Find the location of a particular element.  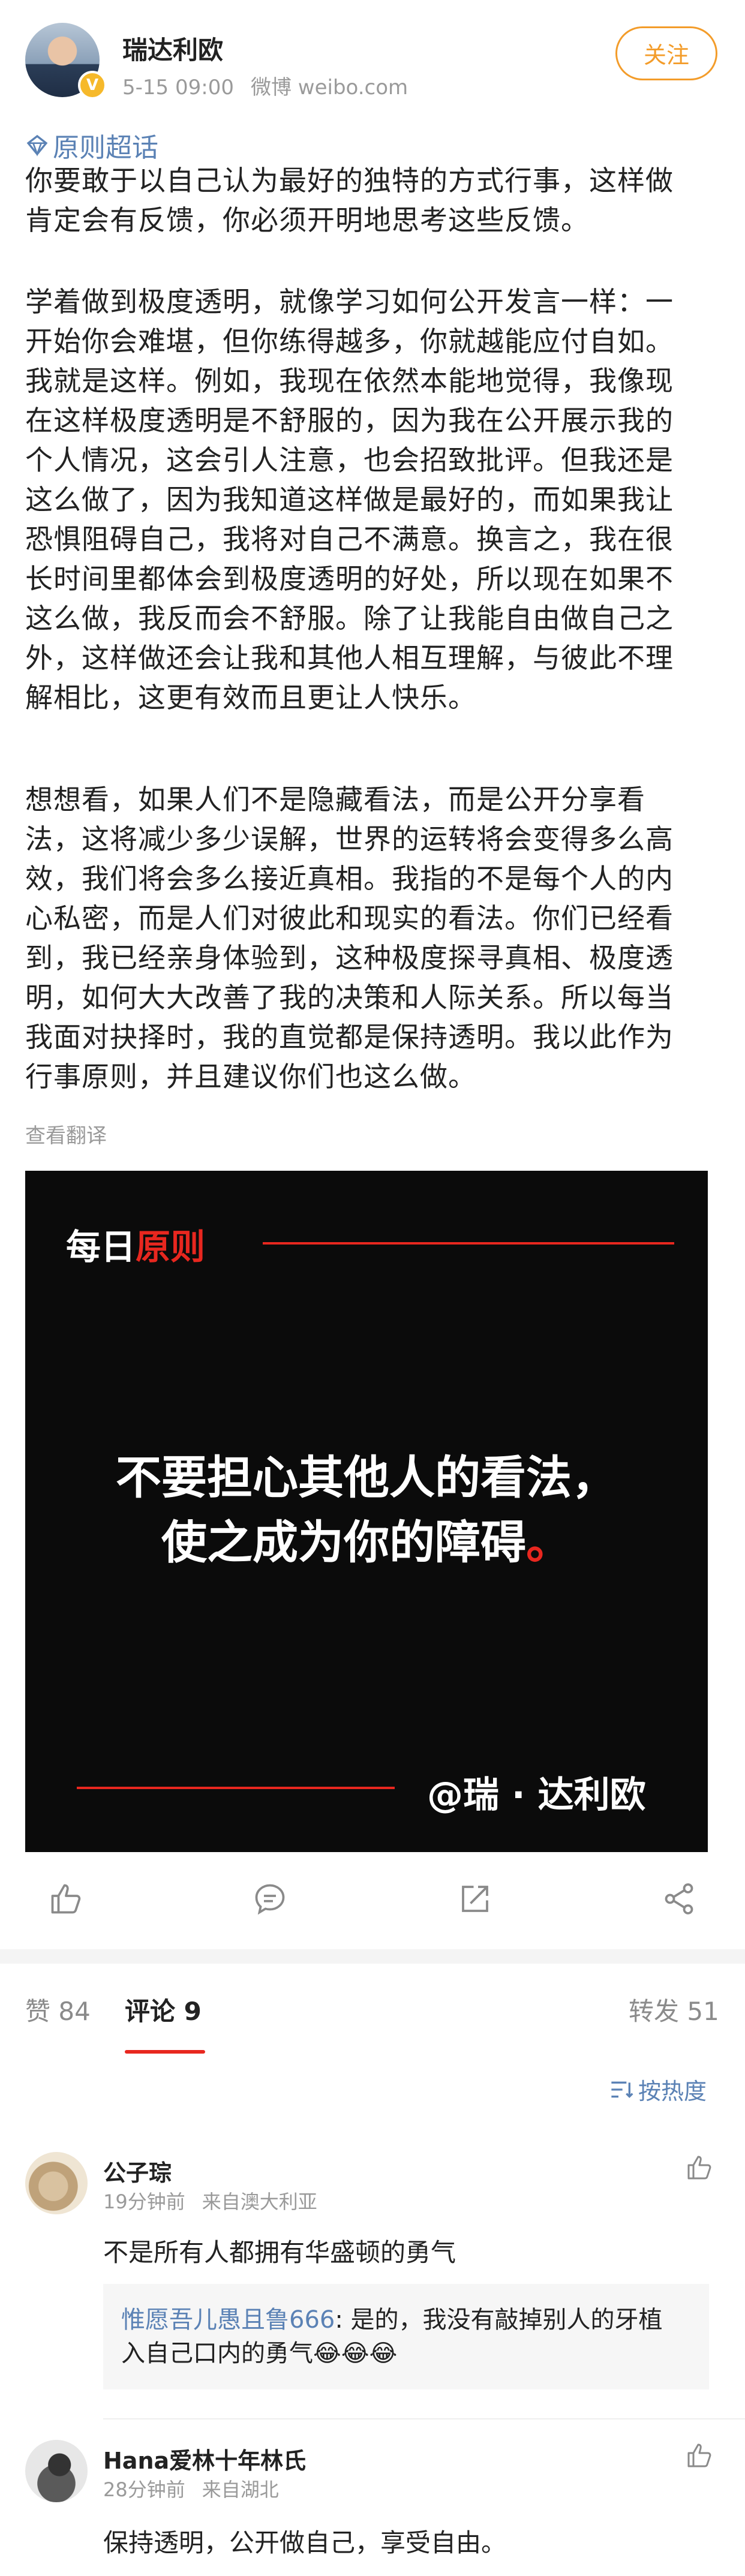

card-quote-line-2: 使之成为你的障碍。 is located at coordinates (366, 1543).